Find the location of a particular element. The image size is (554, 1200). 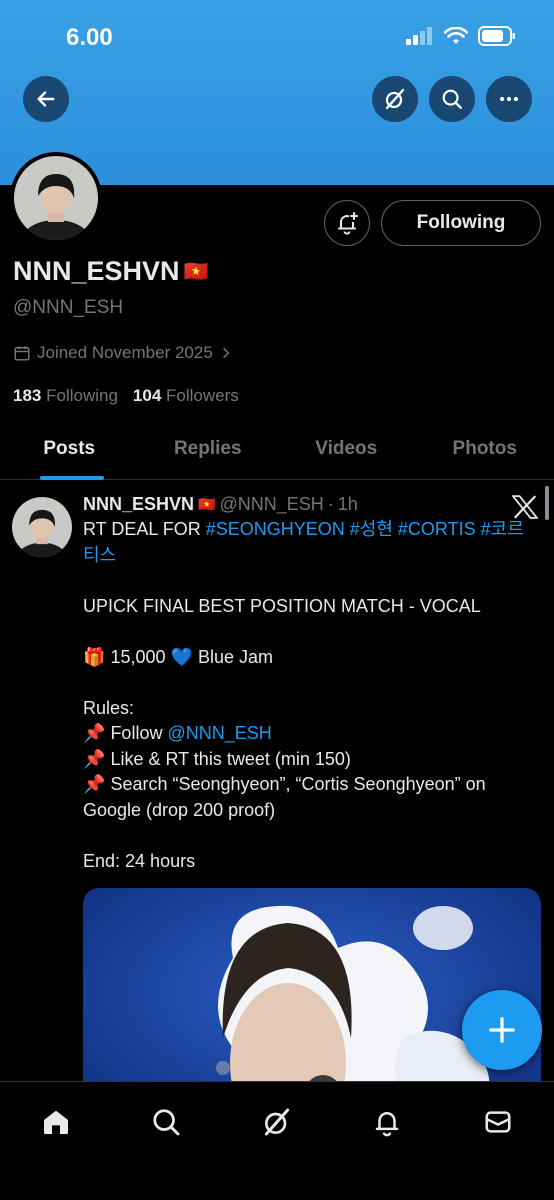

status-time: 6.00 is located at coordinates (89, 37).